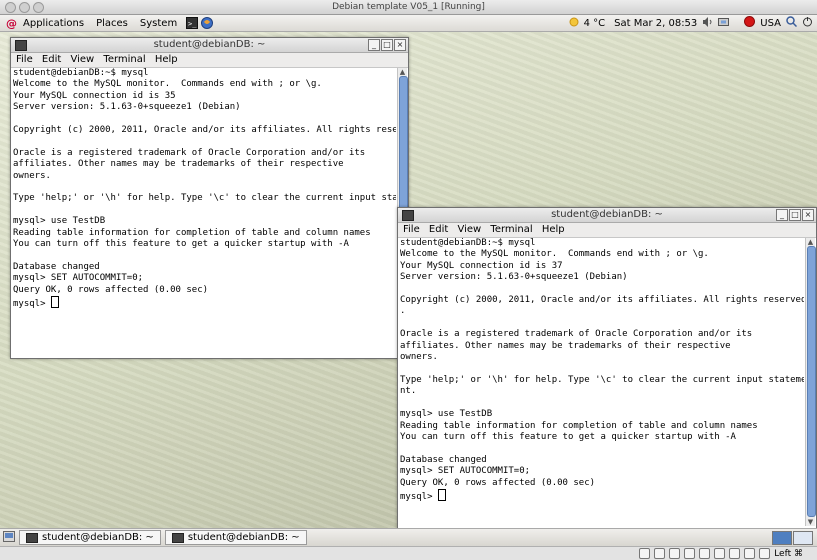 This screenshot has width=817, height=560. I want to click on weather-icon, so click(574, 23).